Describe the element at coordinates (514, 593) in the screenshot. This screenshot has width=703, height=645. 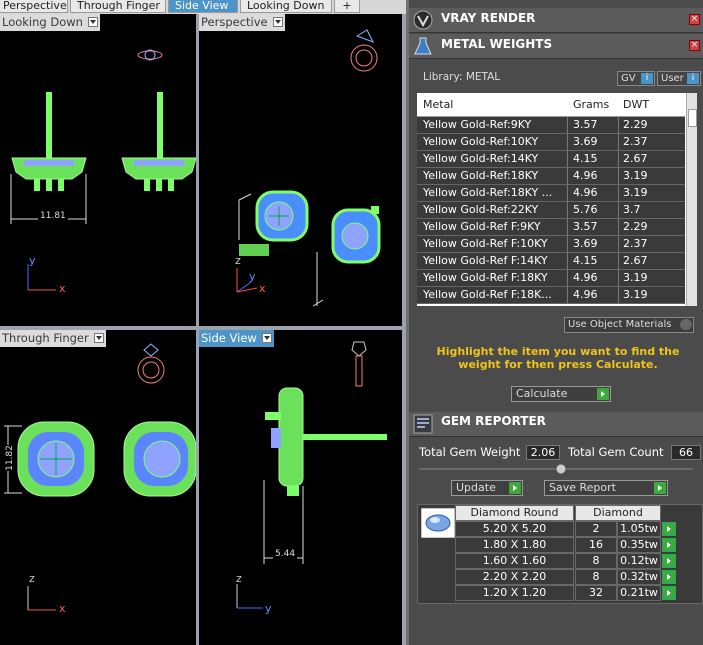
I see `gem-size-cell: 1.20 X 1.20` at that location.